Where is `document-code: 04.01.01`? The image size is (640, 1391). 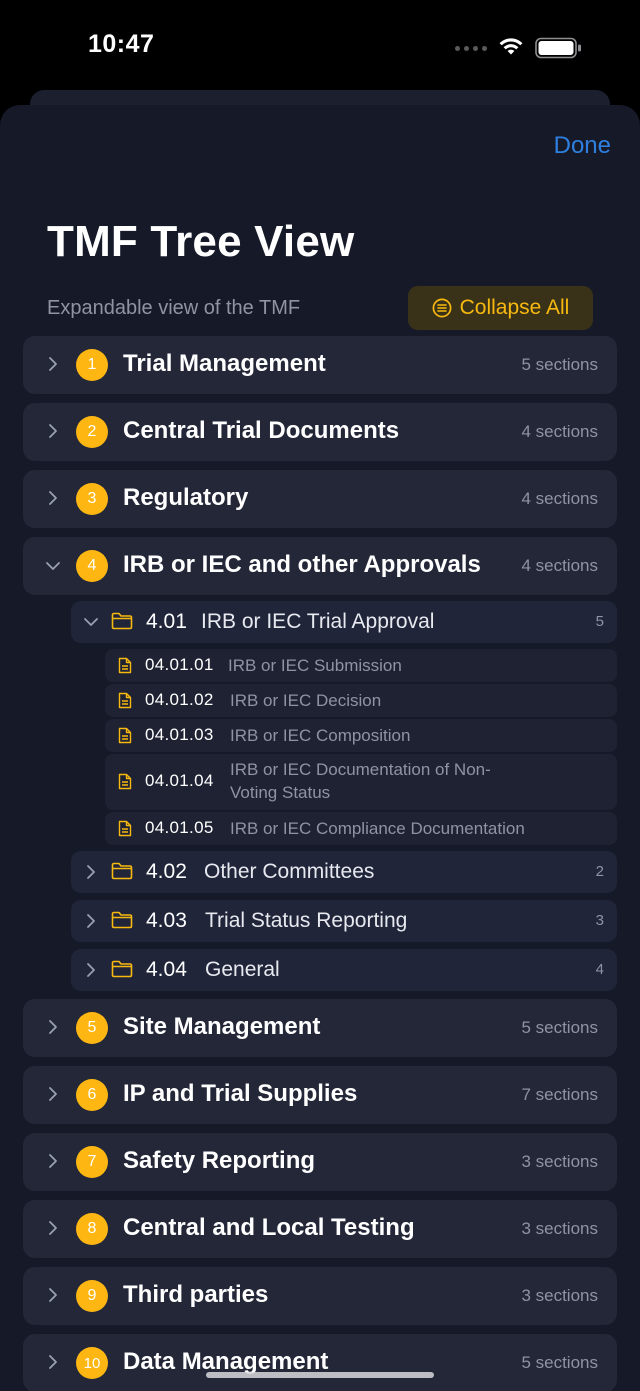
document-code: 04.01.01 is located at coordinates (179, 664).